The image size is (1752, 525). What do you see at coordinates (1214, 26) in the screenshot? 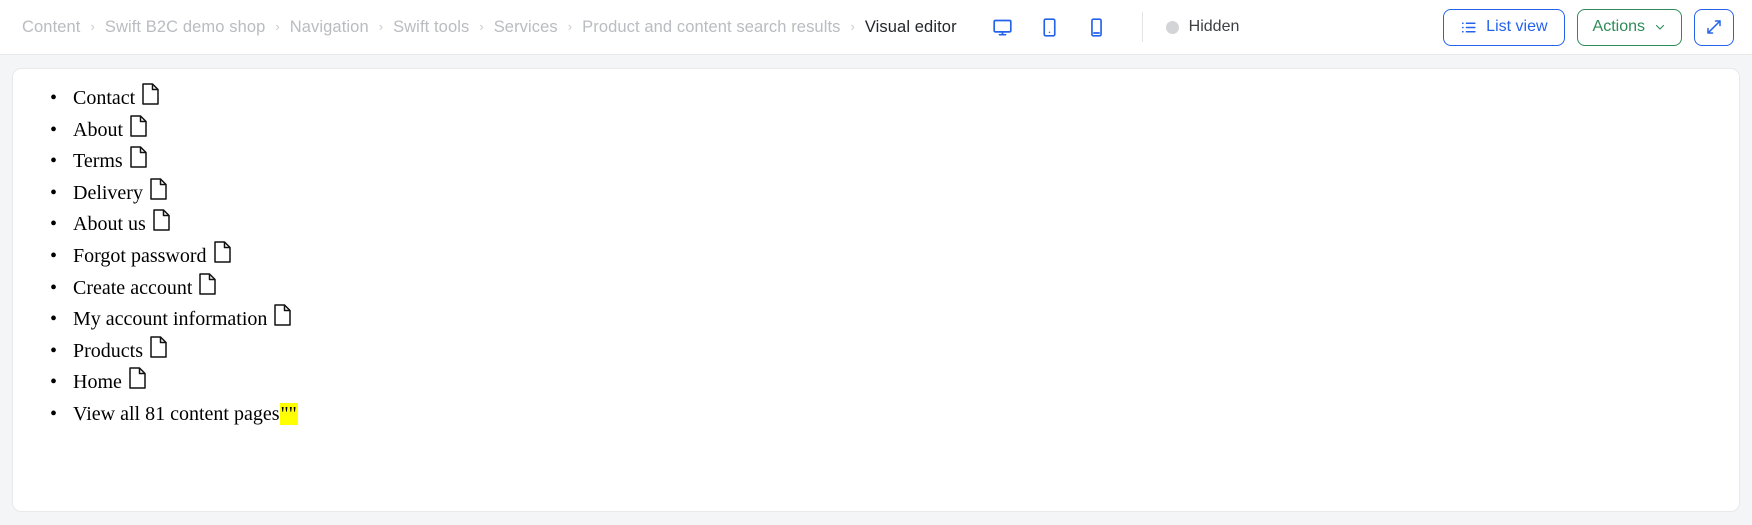
I see `status-label: Hidden` at bounding box center [1214, 26].